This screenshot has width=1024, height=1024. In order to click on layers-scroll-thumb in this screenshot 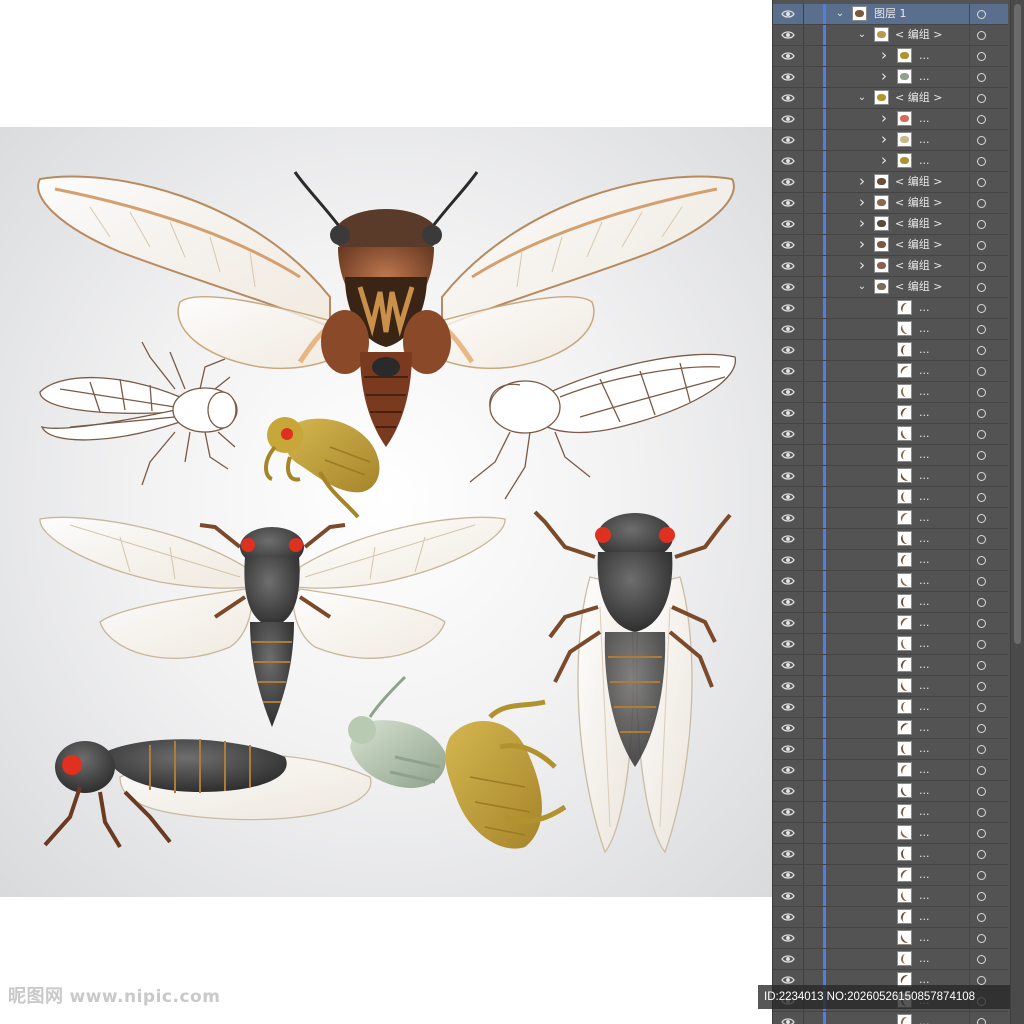, I will do `click(1017, 324)`.